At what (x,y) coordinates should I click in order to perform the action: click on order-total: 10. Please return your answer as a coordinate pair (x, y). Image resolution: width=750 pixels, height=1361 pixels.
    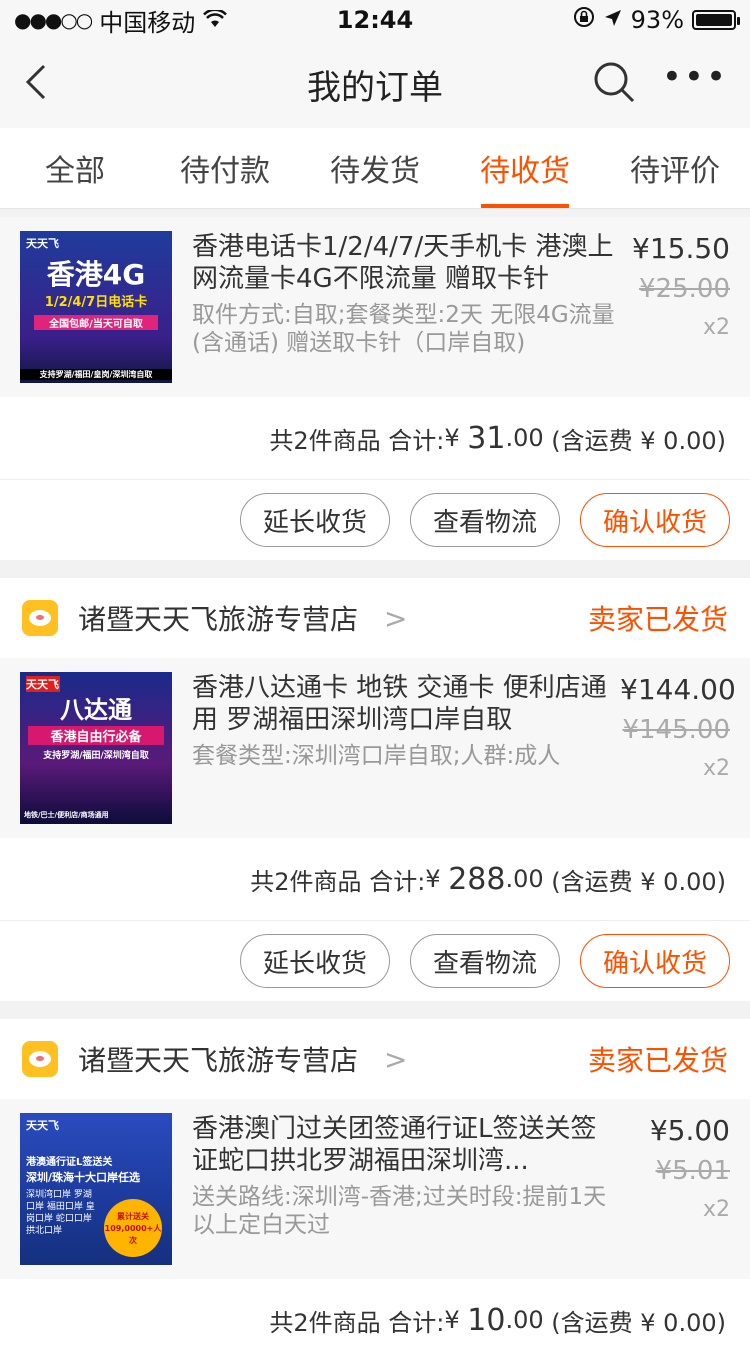
    Looking at the image, I should click on (486, 1320).